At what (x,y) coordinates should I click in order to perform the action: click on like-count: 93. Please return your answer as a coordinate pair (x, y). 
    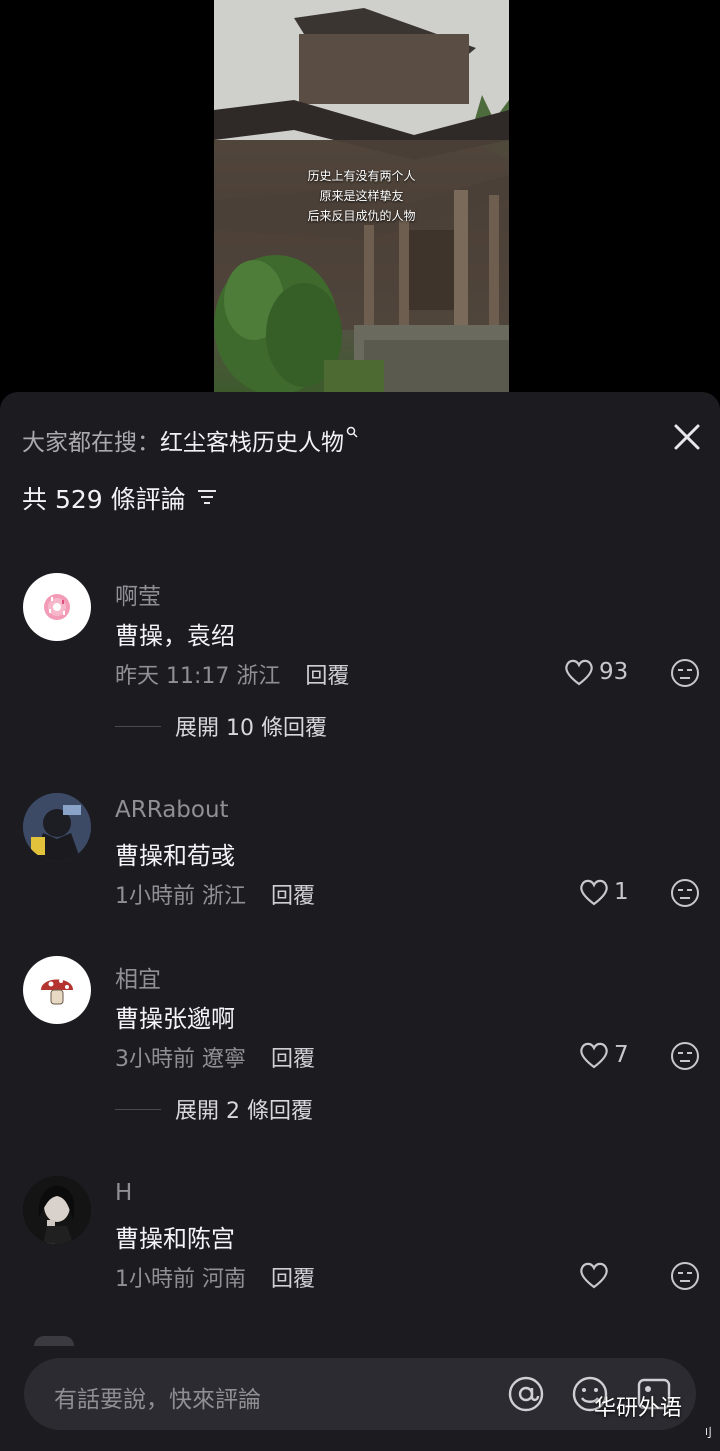
    Looking at the image, I should click on (614, 672).